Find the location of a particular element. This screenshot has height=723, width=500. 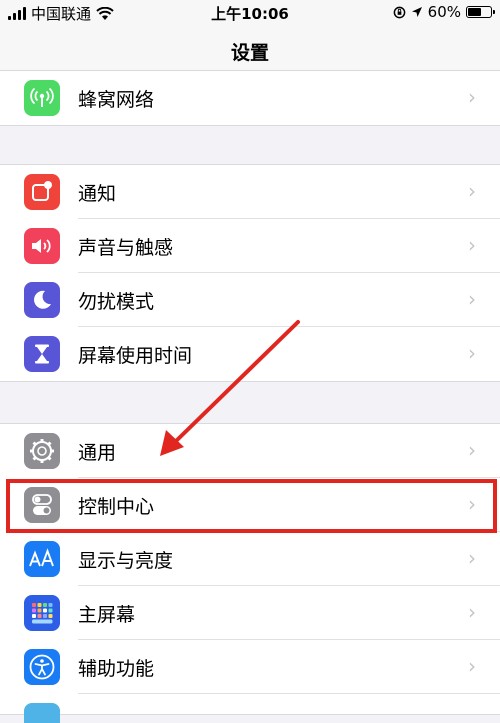

status-bar: 中国联通 上午10:06 60% is located at coordinates (250, 13).